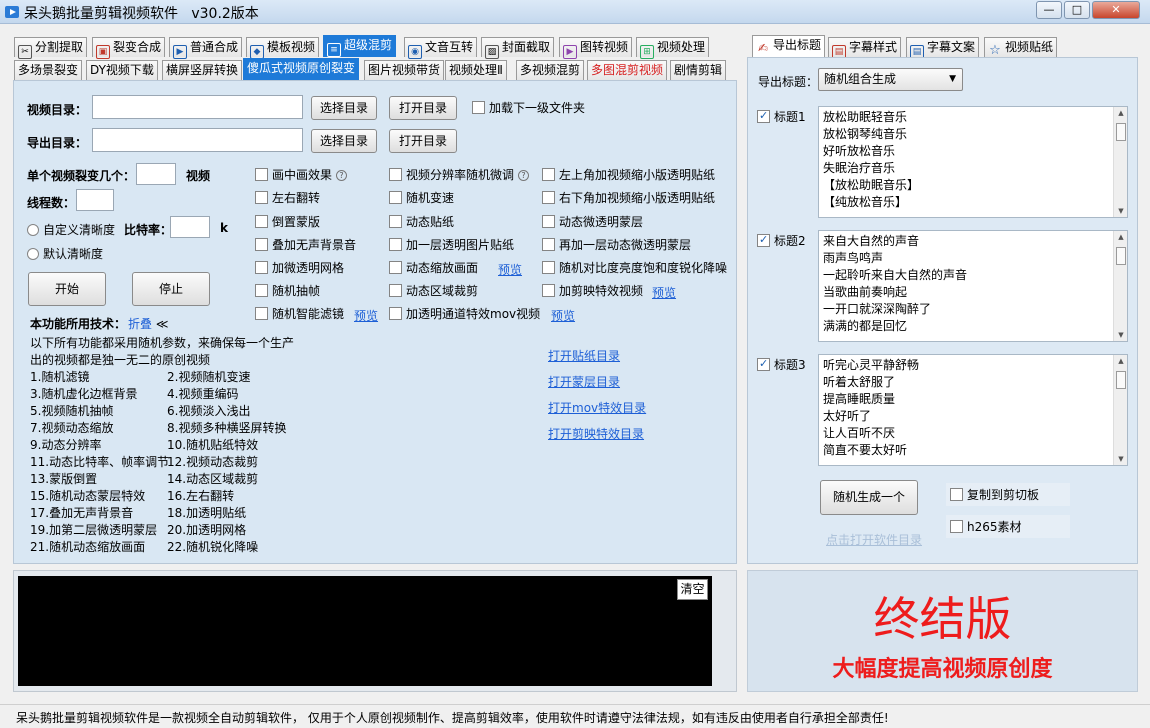  Describe the element at coordinates (213, 462) in the screenshot. I see `feature-item: 12.视频动态裁剪` at that location.